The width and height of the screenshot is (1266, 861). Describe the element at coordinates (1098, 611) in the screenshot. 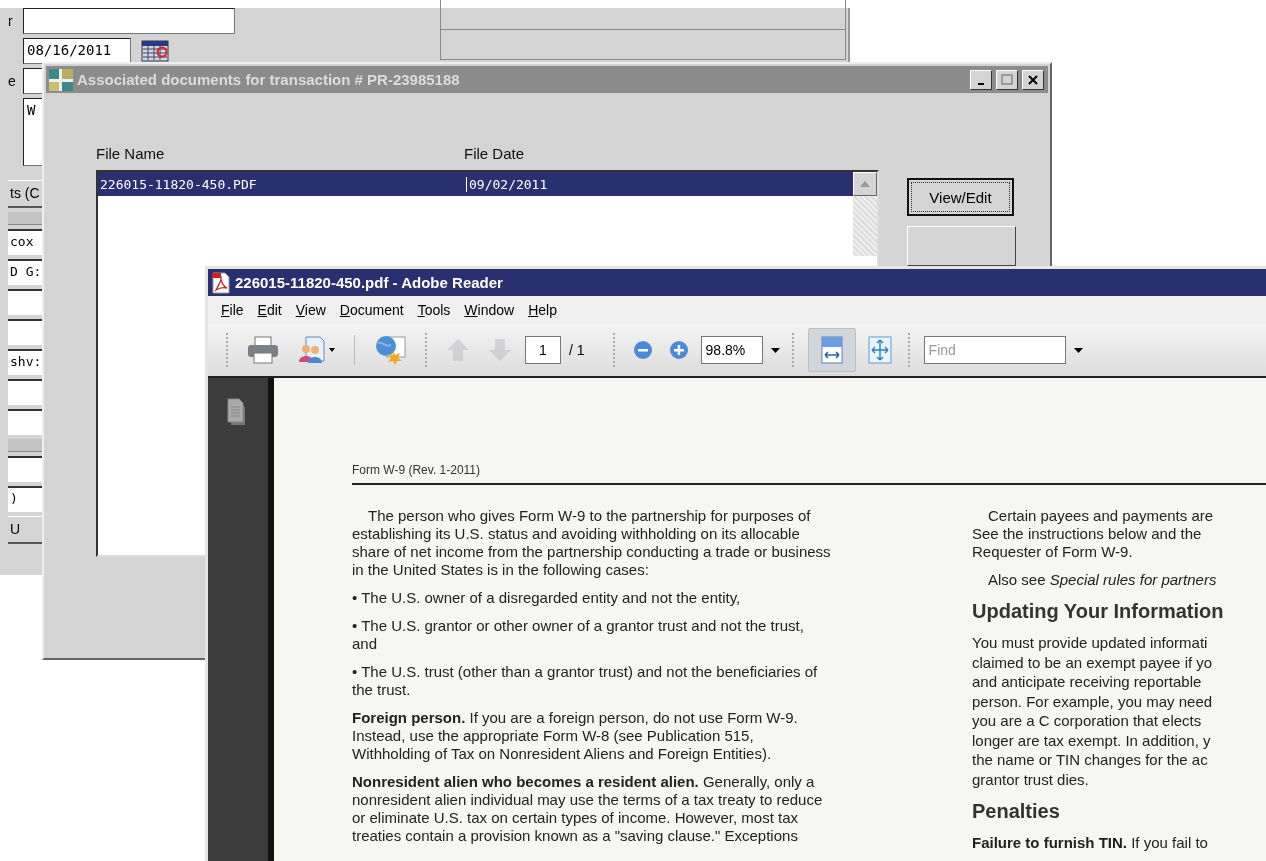

I see `section-heading: Updating Your Information` at that location.